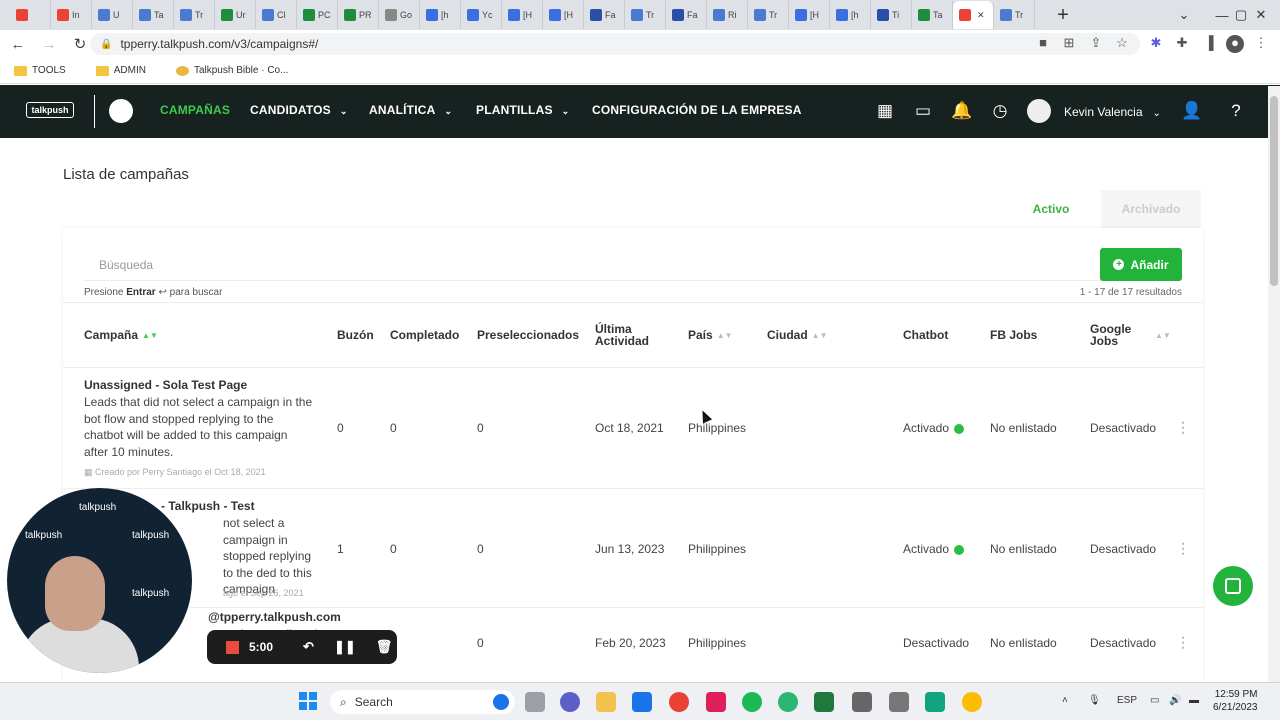 The width and height of the screenshot is (1280, 720). Describe the element at coordinates (1274, 191) in the screenshot. I see `scrollbar-thumb` at that location.